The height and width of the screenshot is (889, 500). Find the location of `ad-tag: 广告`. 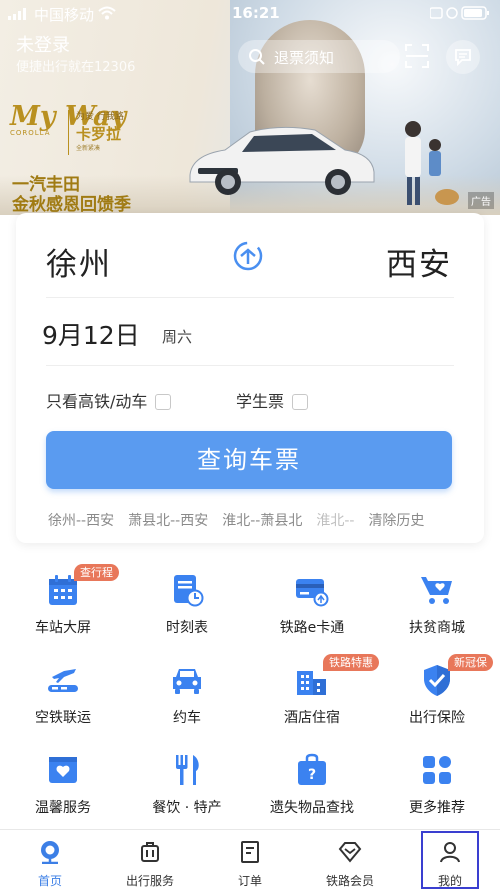

ad-tag: 广告 is located at coordinates (481, 200).